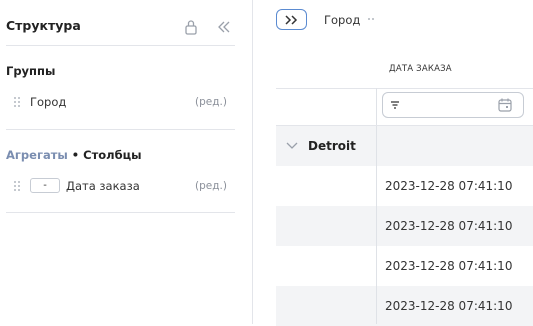 The height and width of the screenshot is (326, 533). What do you see at coordinates (48, 102) in the screenshot?
I see `group-item-label: Город` at bounding box center [48, 102].